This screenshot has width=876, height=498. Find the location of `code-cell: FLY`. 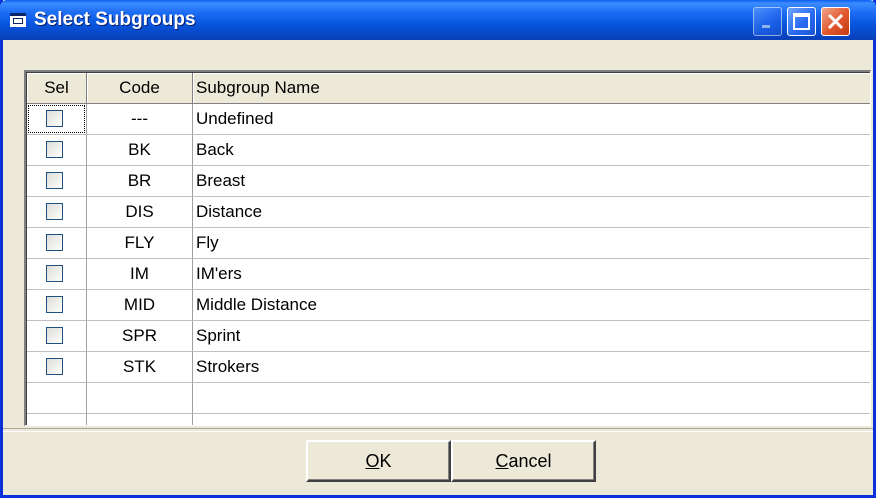

code-cell: FLY is located at coordinates (140, 243).